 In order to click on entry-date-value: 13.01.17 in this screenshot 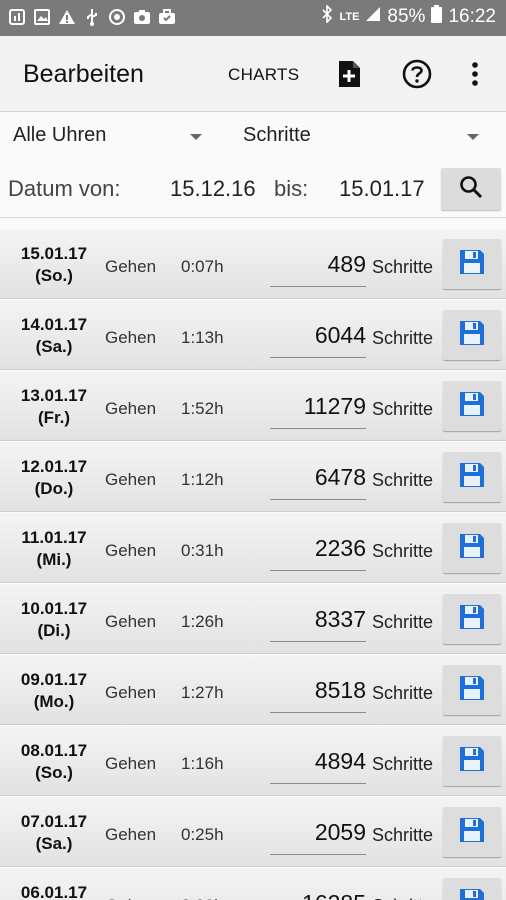, I will do `click(54, 395)`.